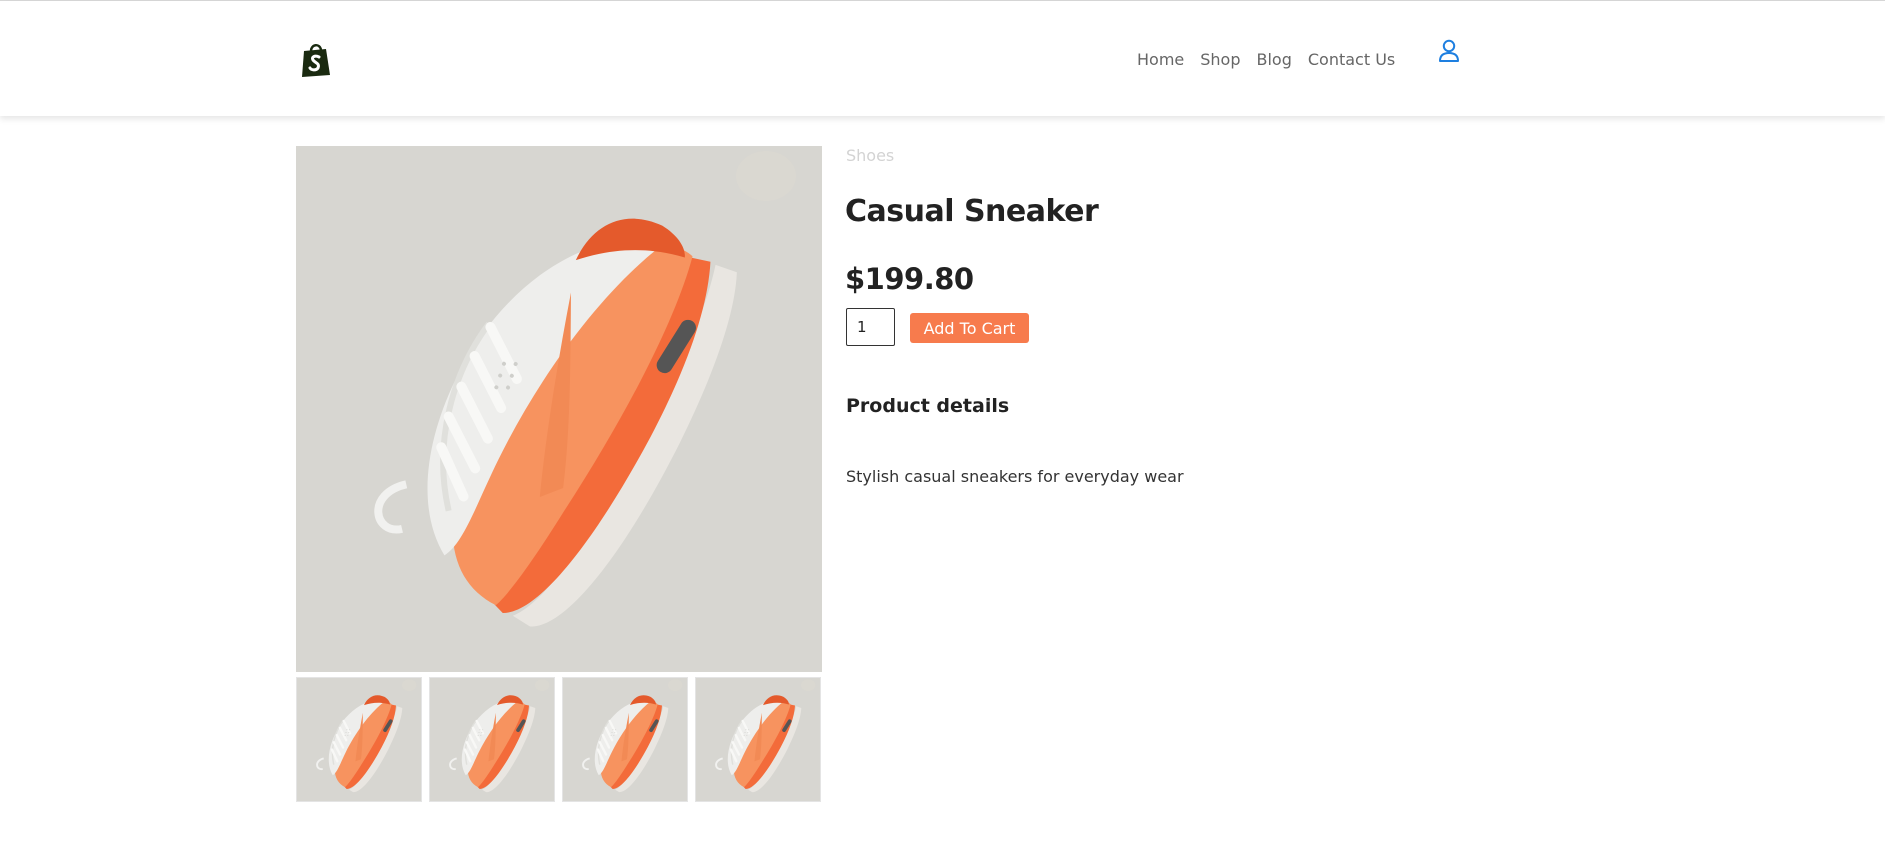 The image size is (1885, 846). What do you see at coordinates (1160, 60) in the screenshot?
I see `nav-home: Home` at bounding box center [1160, 60].